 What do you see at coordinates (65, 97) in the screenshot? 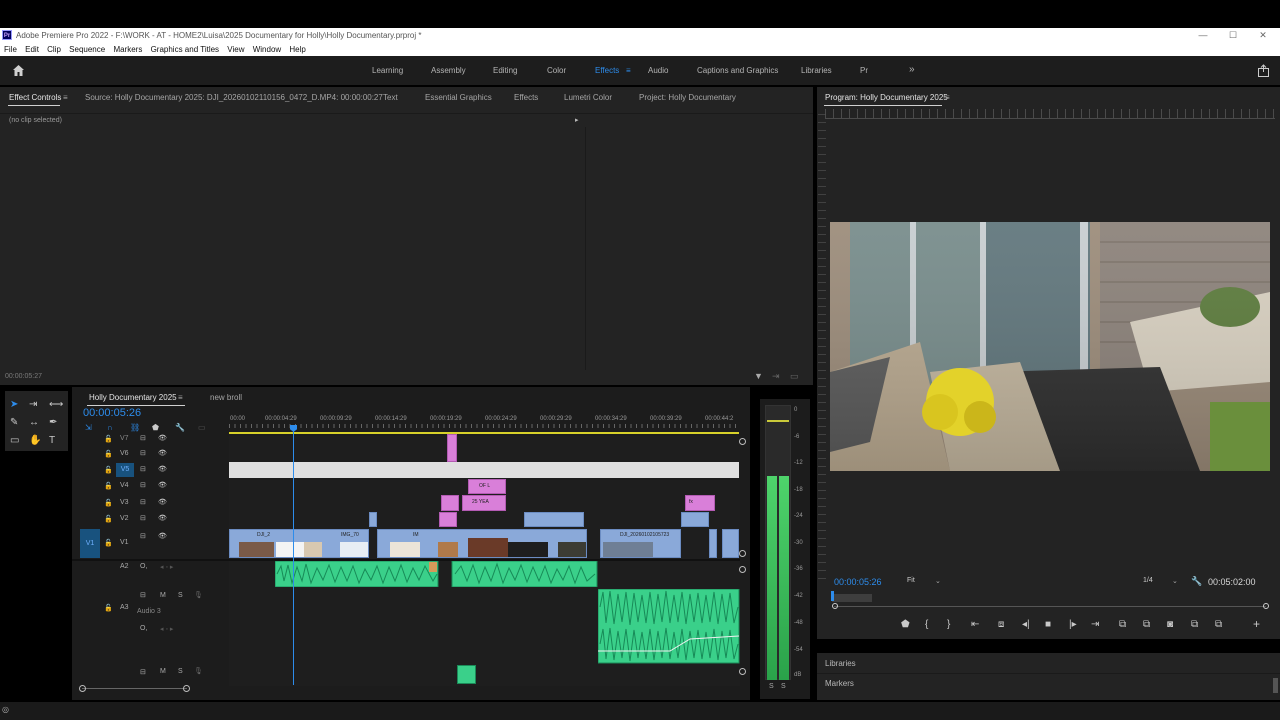
I see `tab-effect-controls-menu-icon: ≡` at bounding box center [65, 97].